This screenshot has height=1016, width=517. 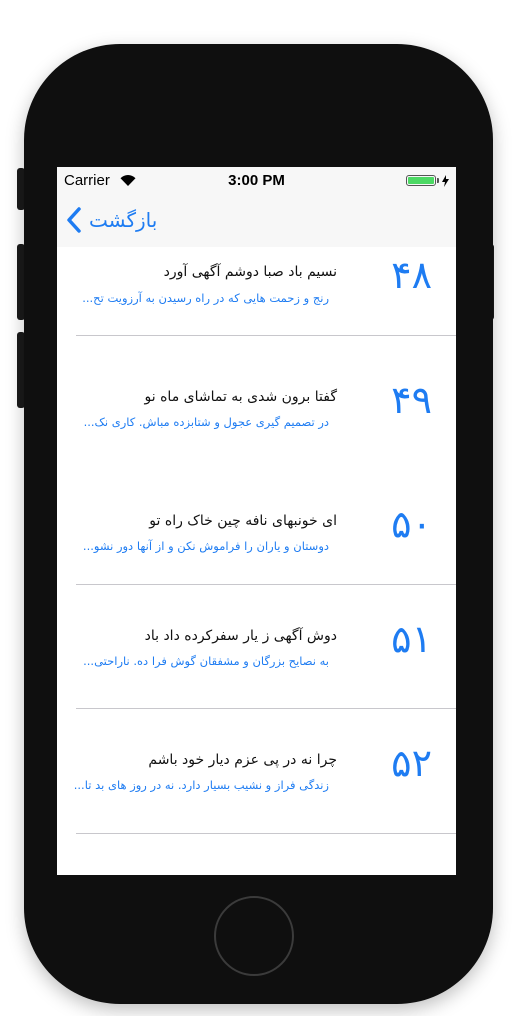 I want to click on item-title: گفتا برون شدی به تماشای ماه نو, so click(x=240, y=397).